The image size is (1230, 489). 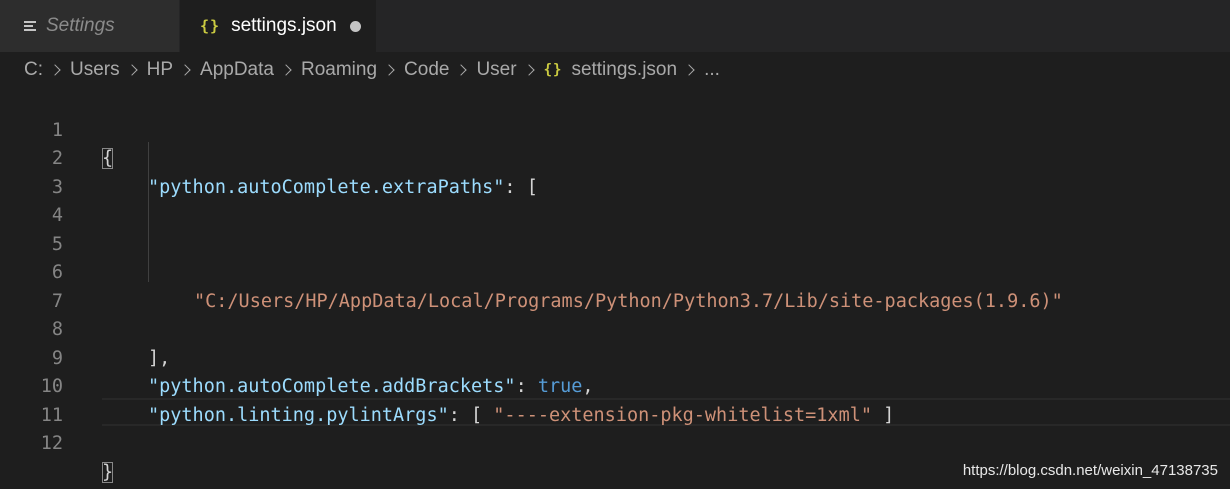 What do you see at coordinates (33, 70) in the screenshot?
I see `breadcrumb-item-c: C:` at bounding box center [33, 70].